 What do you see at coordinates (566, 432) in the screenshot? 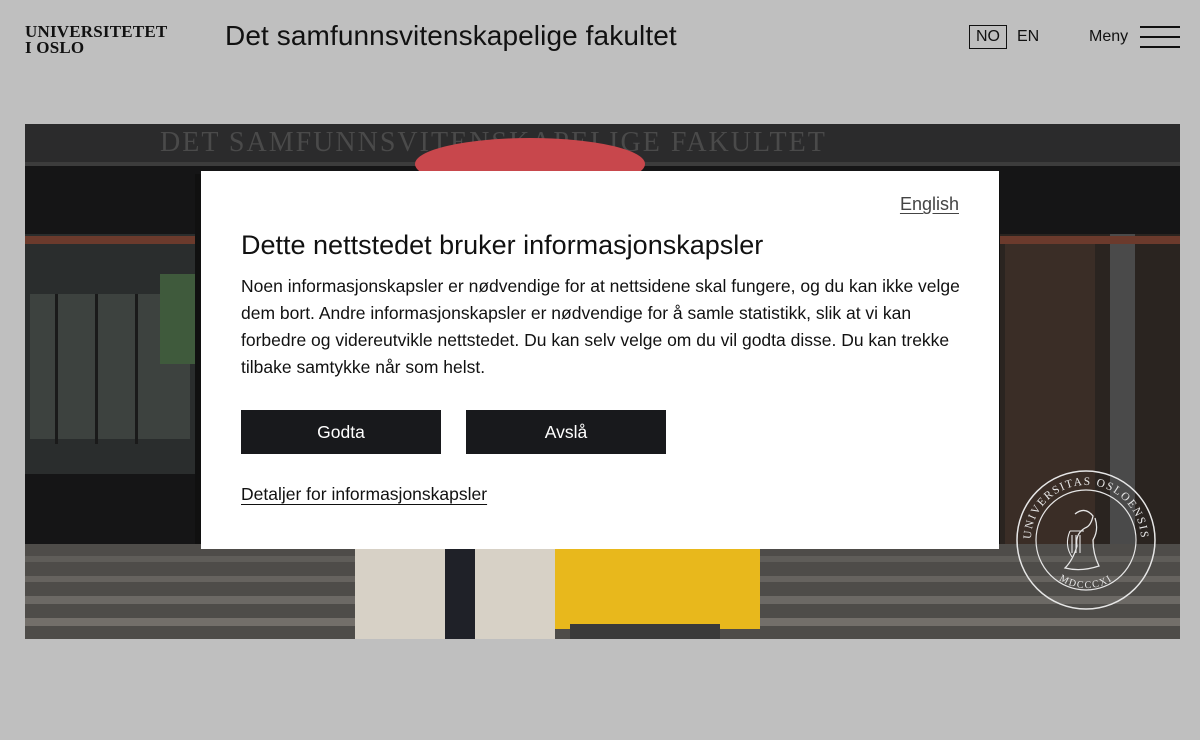
I see `decline-cookies-button: Avslå` at bounding box center [566, 432].